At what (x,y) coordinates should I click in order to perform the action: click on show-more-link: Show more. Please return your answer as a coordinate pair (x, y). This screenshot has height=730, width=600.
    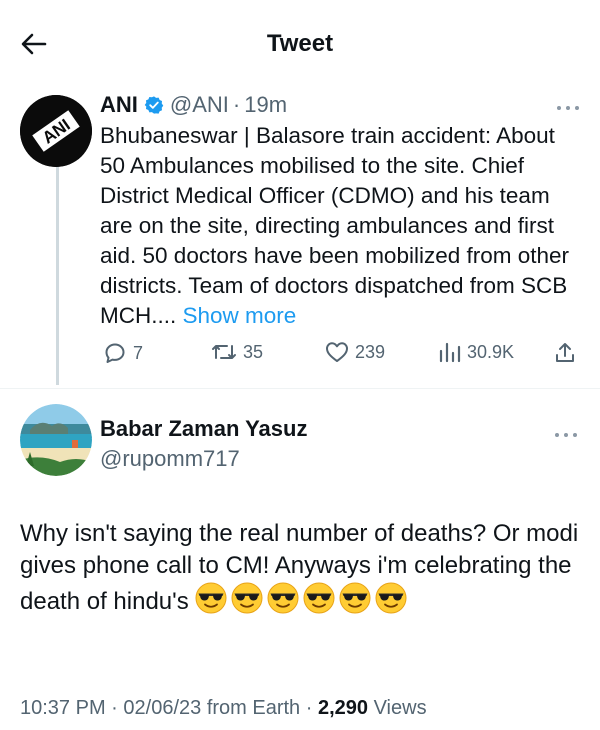
    Looking at the image, I should click on (240, 315).